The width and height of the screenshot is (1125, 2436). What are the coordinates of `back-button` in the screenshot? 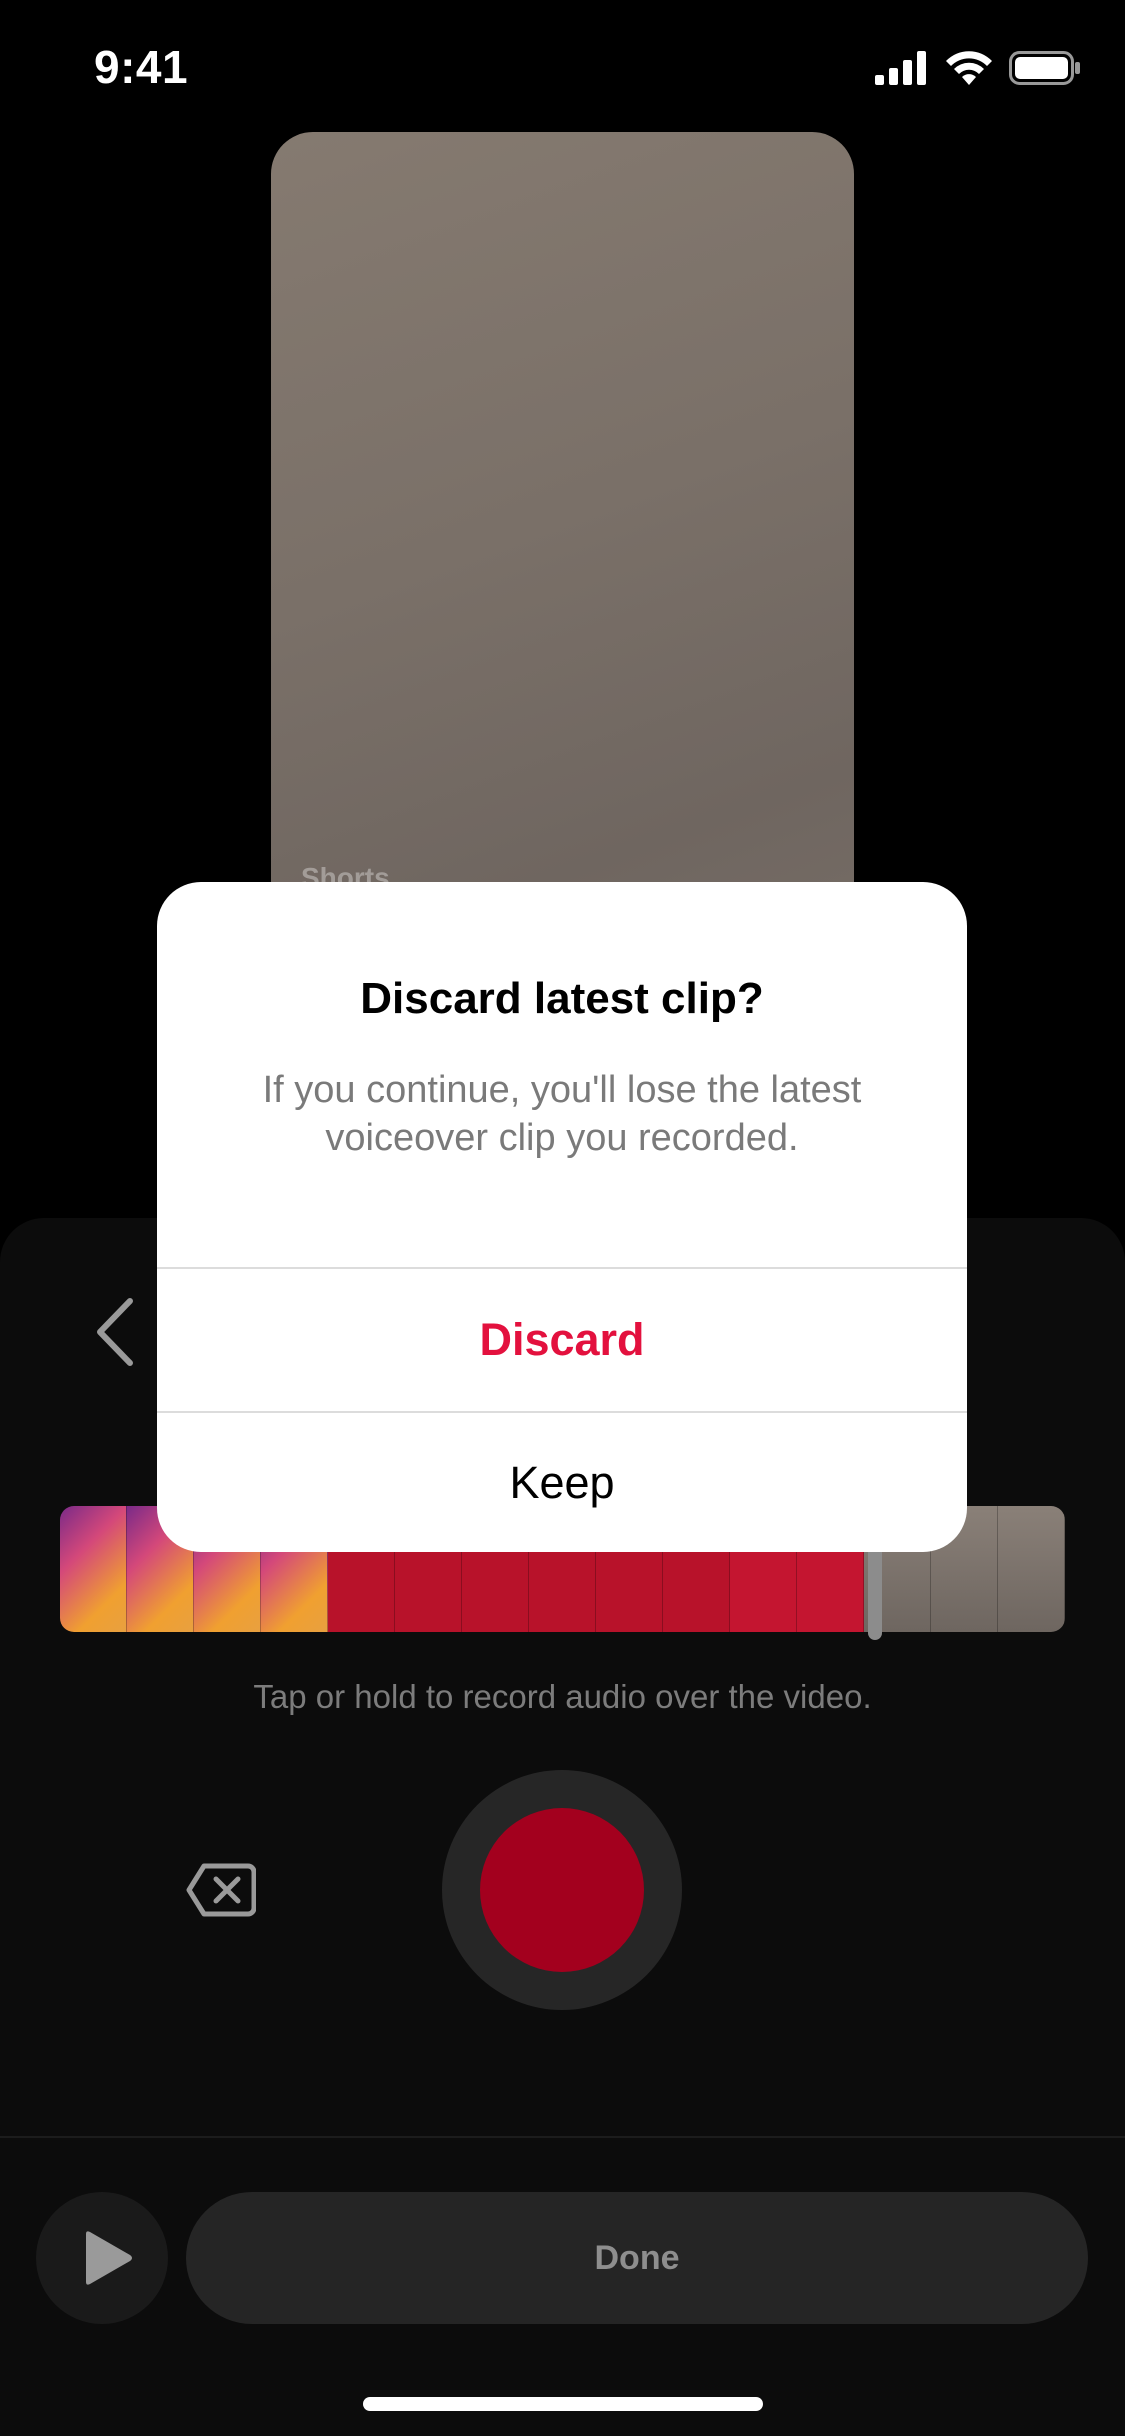 It's located at (117, 1332).